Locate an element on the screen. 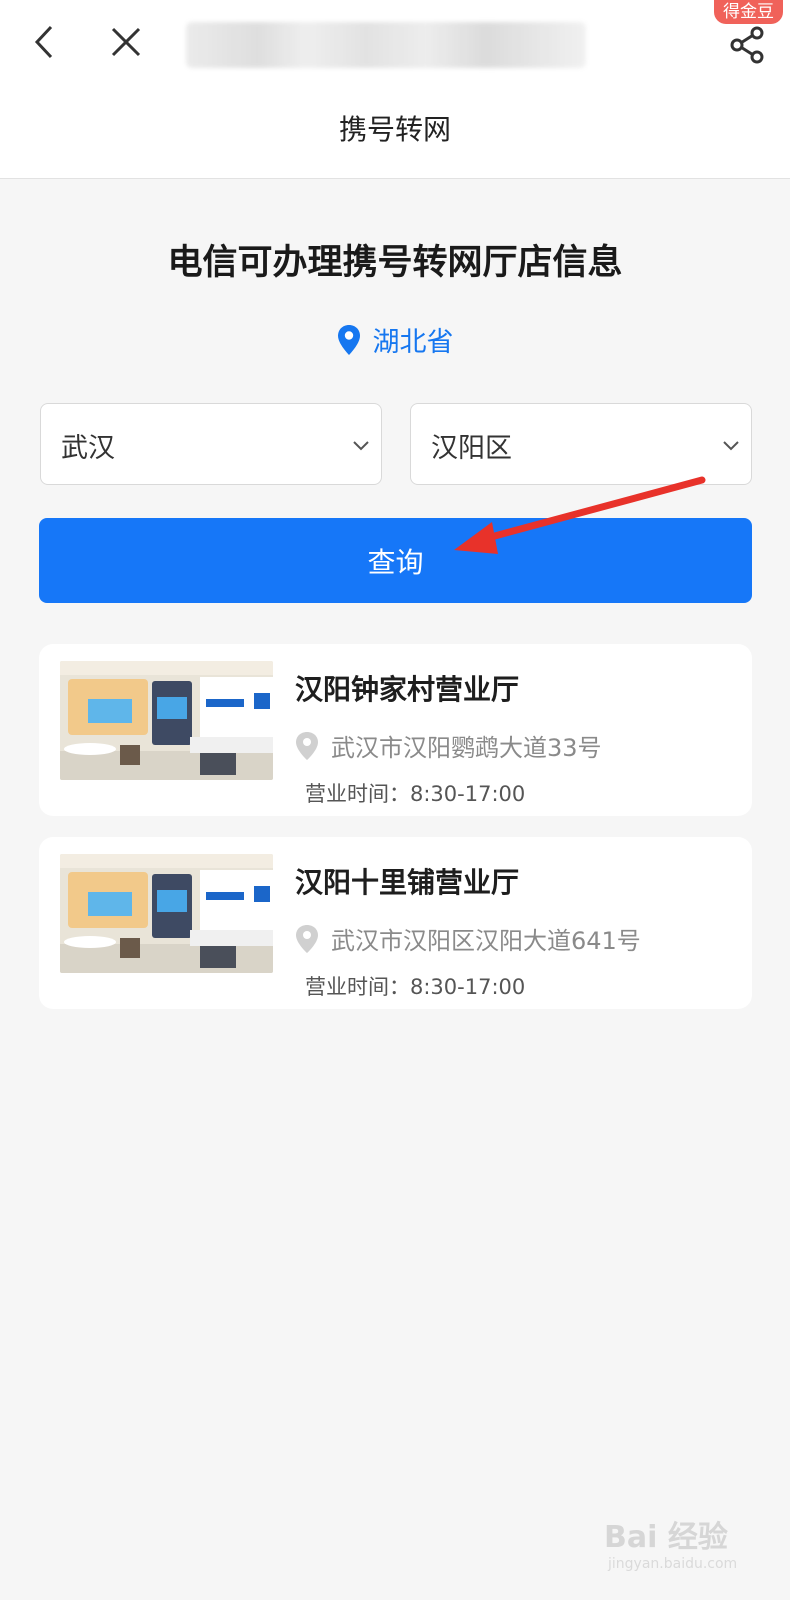  city-select: 武汉 is located at coordinates (211, 444).